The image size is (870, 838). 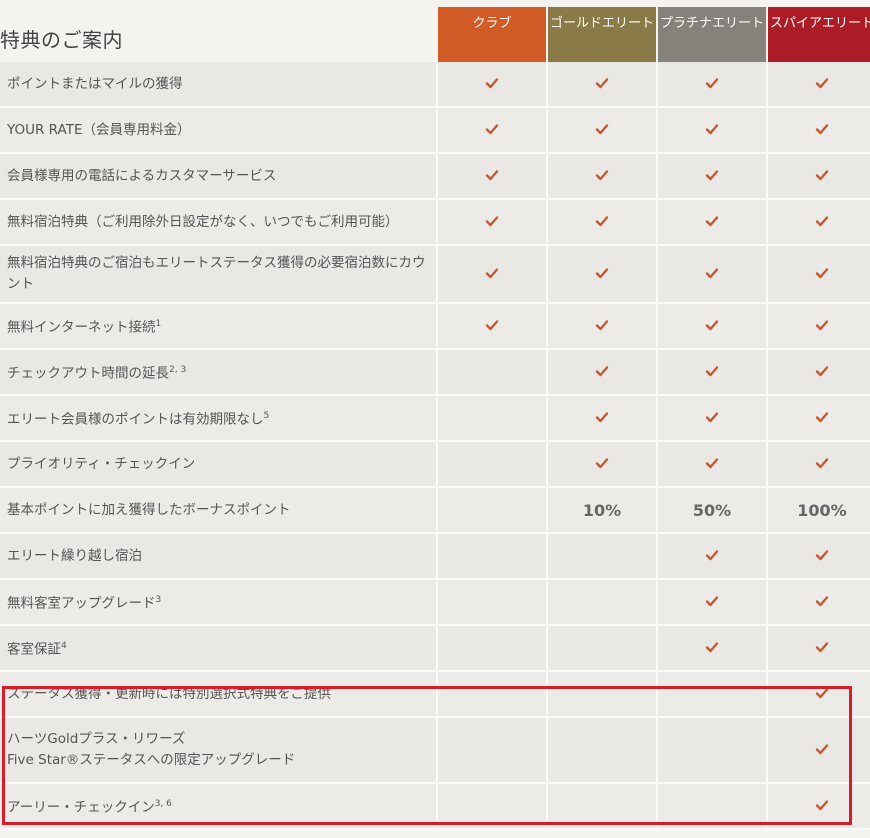 What do you see at coordinates (435, 807) in the screenshot?
I see `table-row: アーリー・チェックイン3, 6` at bounding box center [435, 807].